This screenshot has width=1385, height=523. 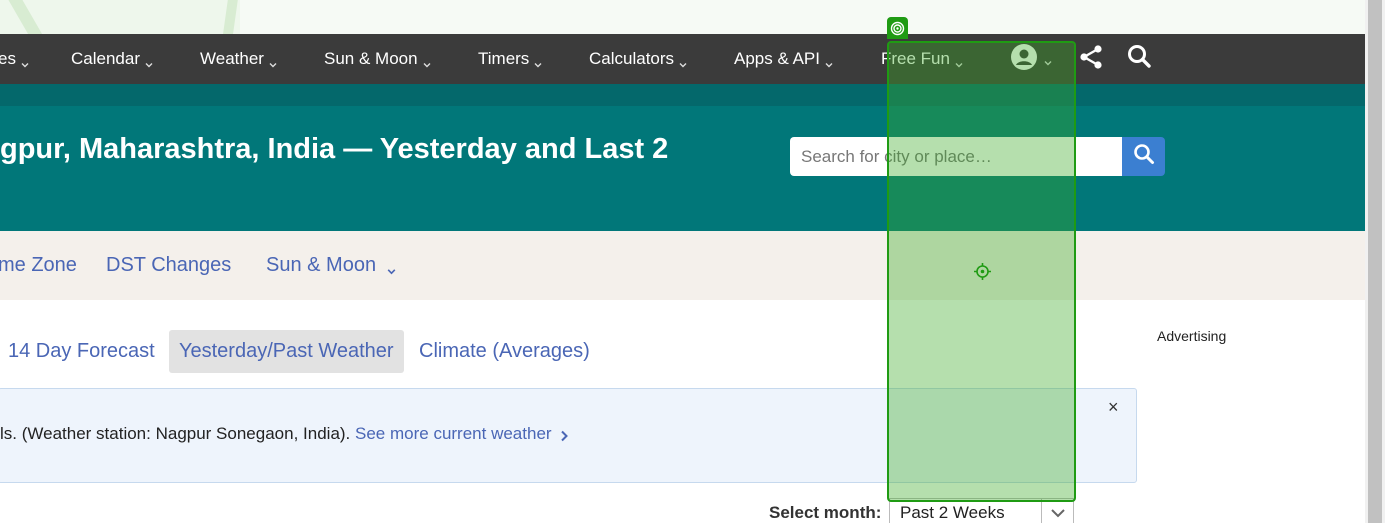 I want to click on nav-item-sun-moon: Sun & Moon, so click(x=378, y=59).